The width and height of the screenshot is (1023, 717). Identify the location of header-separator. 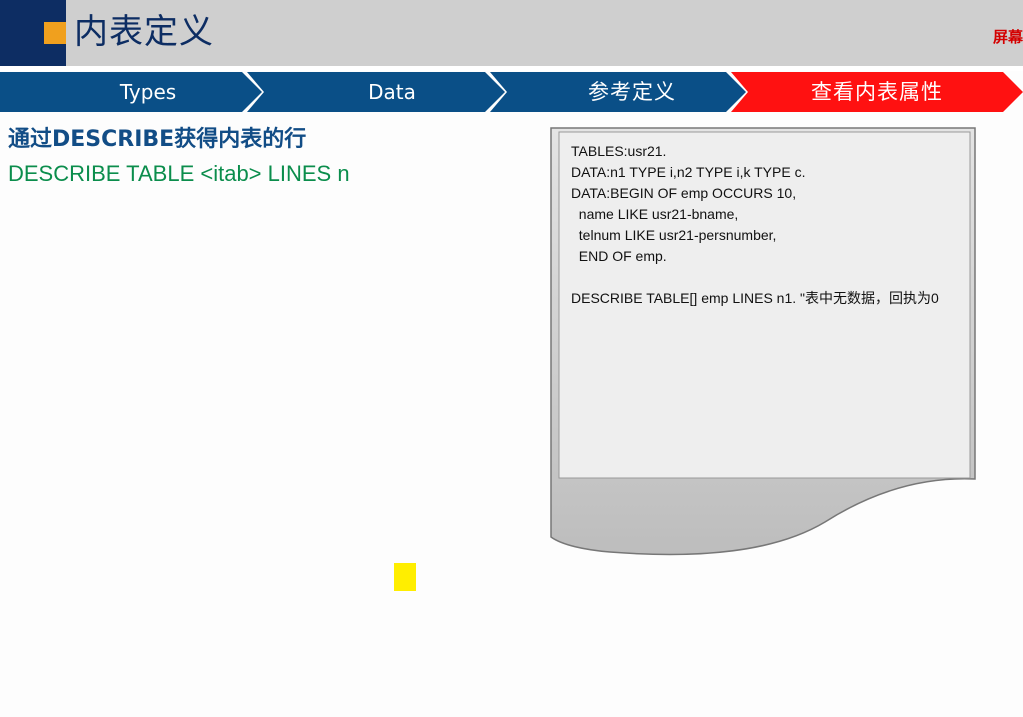
(511, 68).